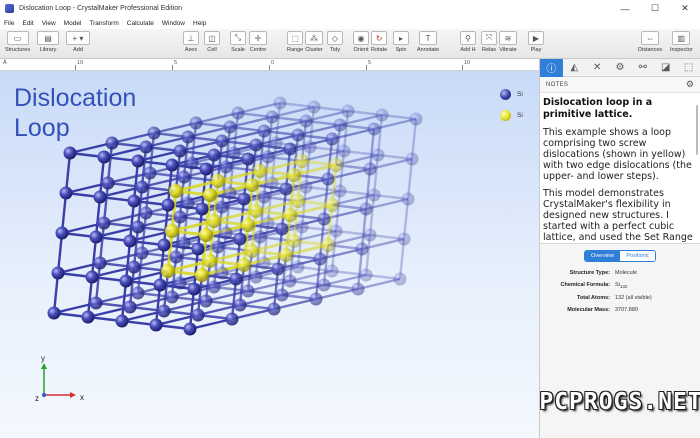 This screenshot has height=438, width=700. Describe the element at coordinates (199, 23) in the screenshot. I see `menu-help: Help` at that location.